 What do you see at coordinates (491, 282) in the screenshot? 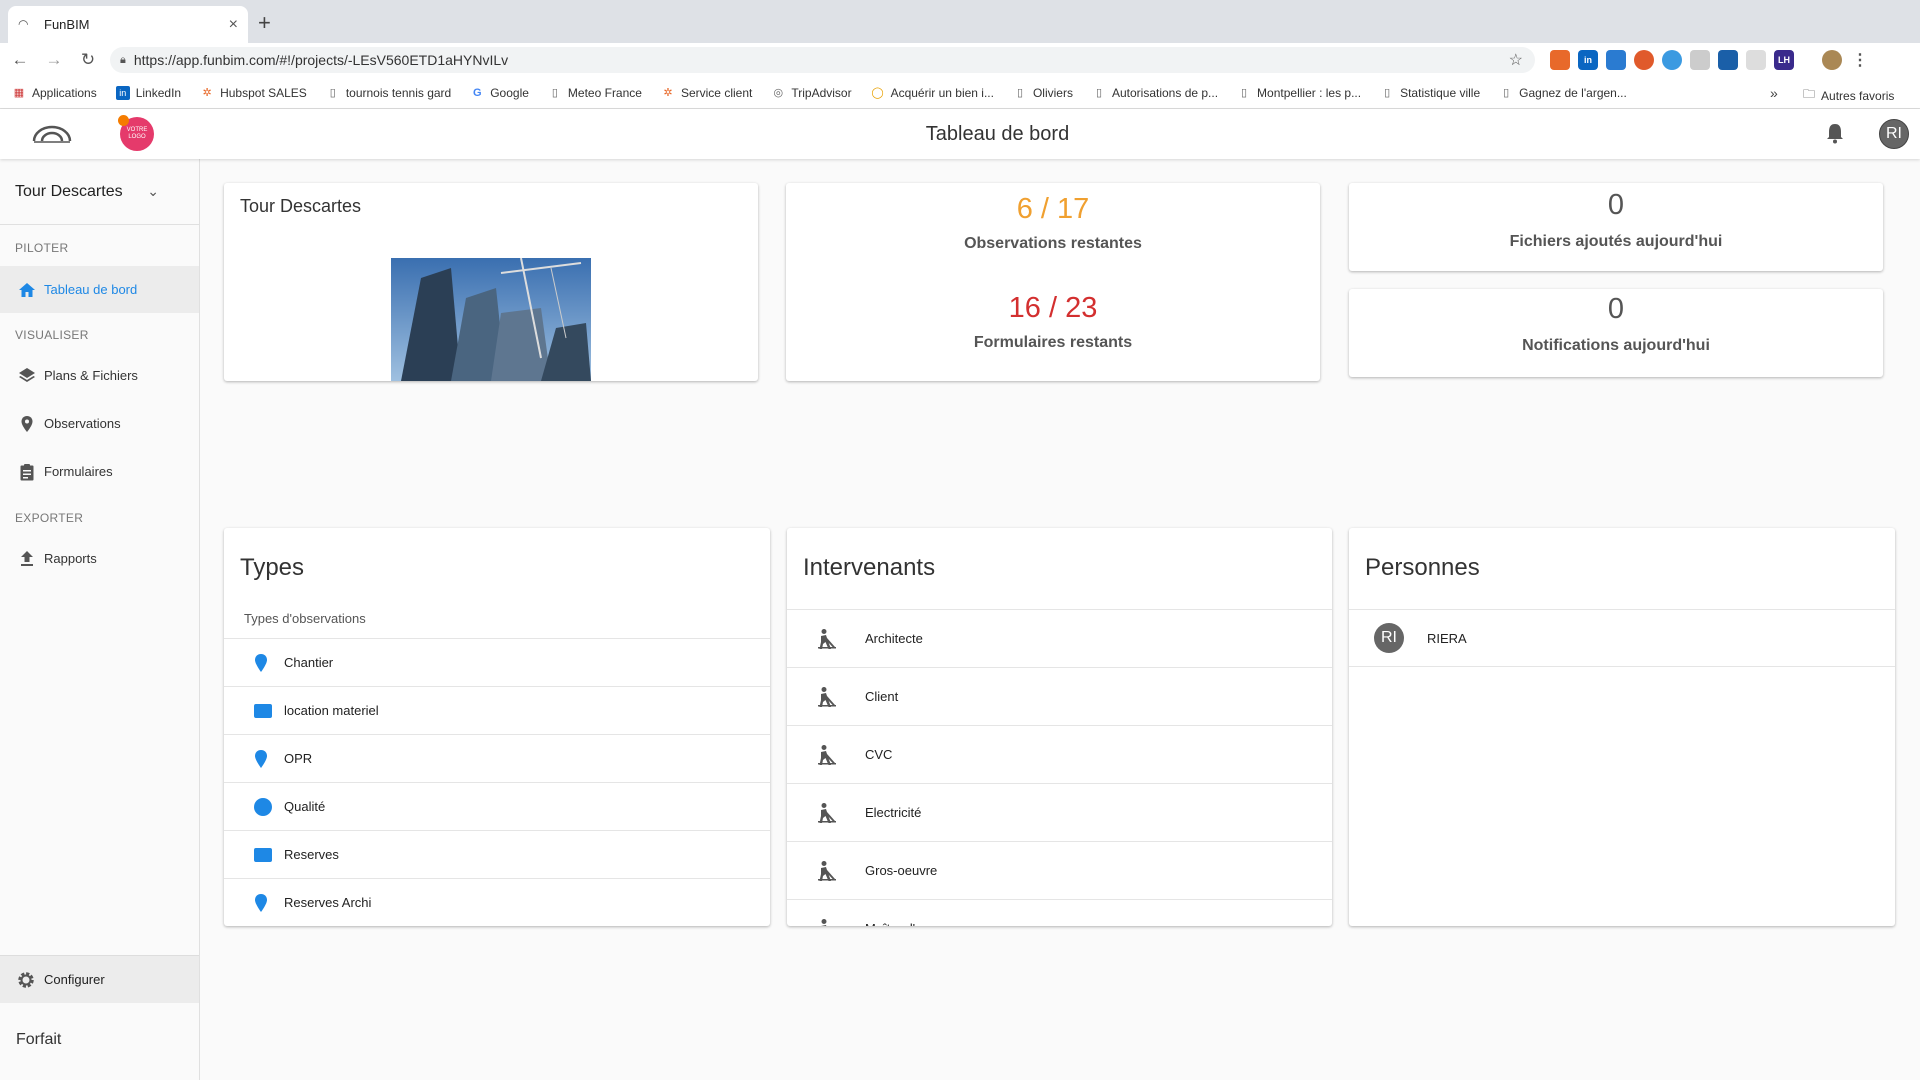
I see `project-card: Tour Descartes` at bounding box center [491, 282].